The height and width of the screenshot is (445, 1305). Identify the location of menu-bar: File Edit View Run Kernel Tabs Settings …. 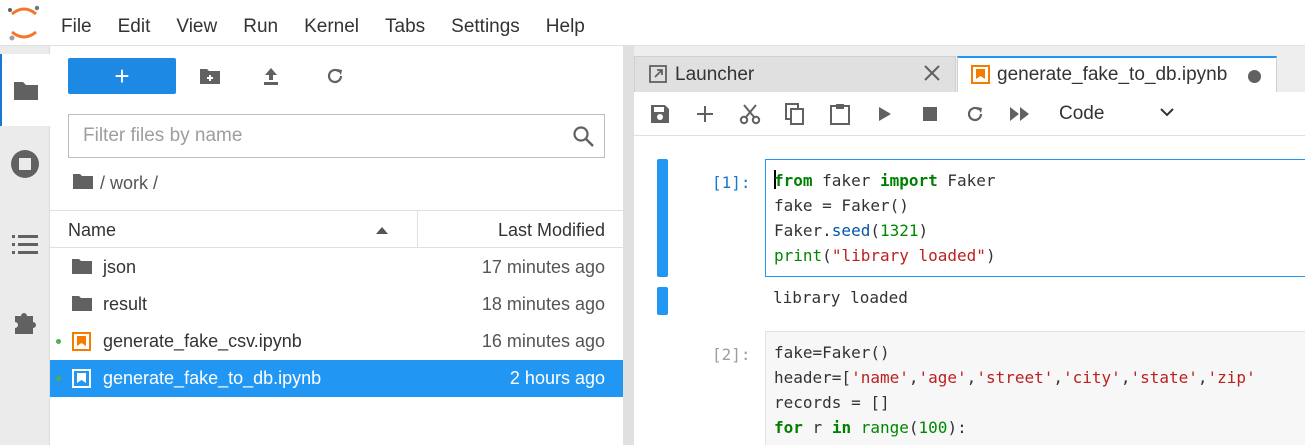
(652, 23).